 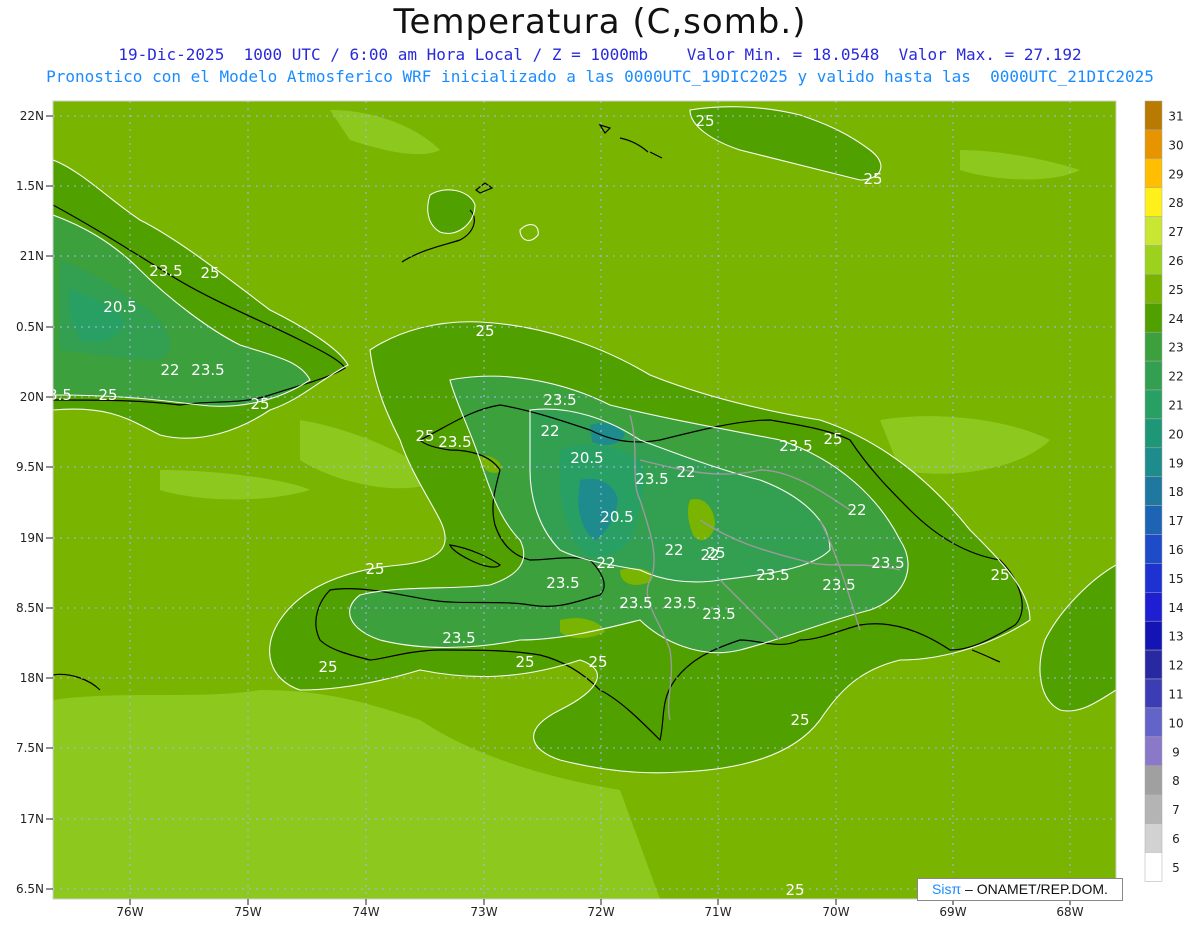 I want to click on colorbar-label: 28, so click(x=1175, y=203).